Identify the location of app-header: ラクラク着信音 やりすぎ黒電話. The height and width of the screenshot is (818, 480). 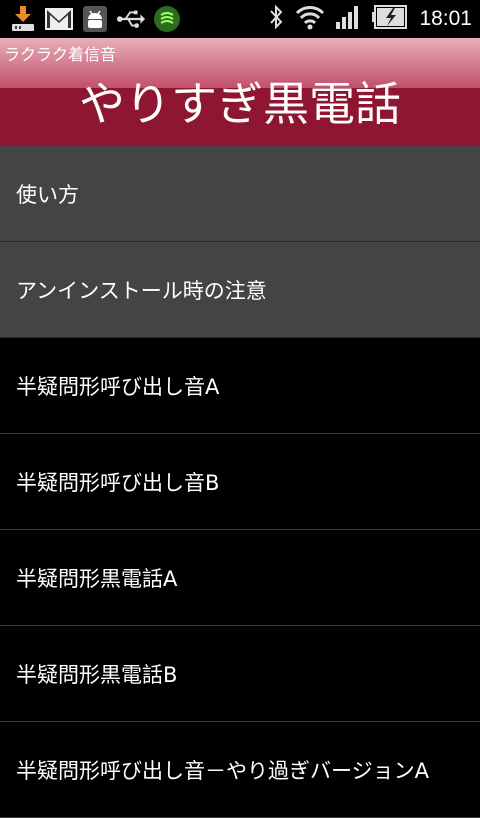
(240, 92).